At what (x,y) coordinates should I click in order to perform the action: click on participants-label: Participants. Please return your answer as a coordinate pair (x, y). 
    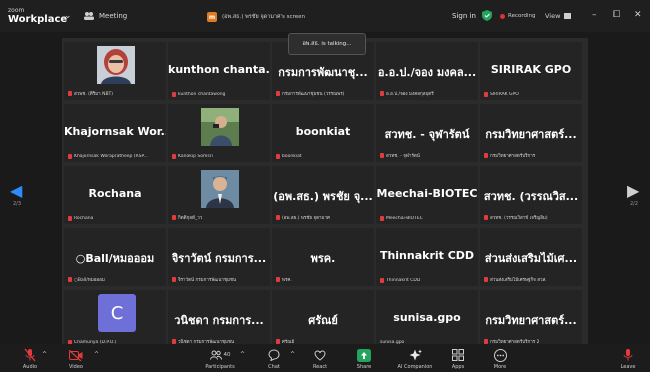
    Looking at the image, I should click on (220, 367).